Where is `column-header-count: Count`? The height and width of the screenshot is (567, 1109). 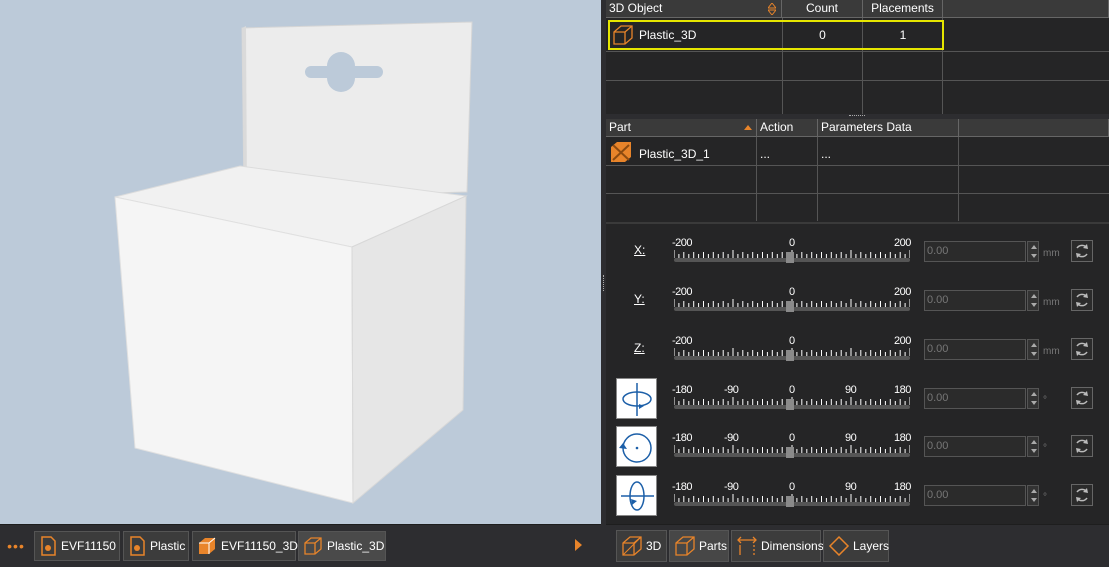
column-header-count: Count is located at coordinates (822, 9).